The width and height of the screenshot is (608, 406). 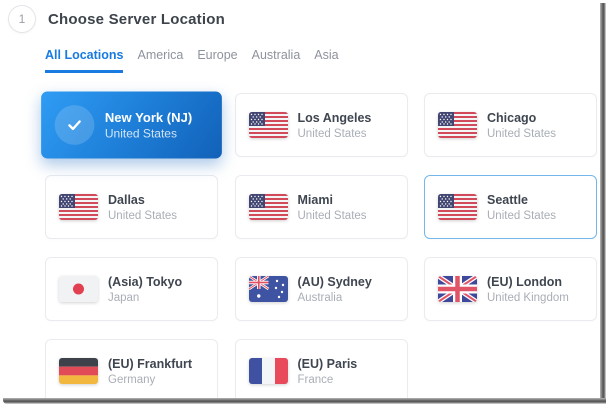 I want to click on server-name: Dallas, so click(x=126, y=199).